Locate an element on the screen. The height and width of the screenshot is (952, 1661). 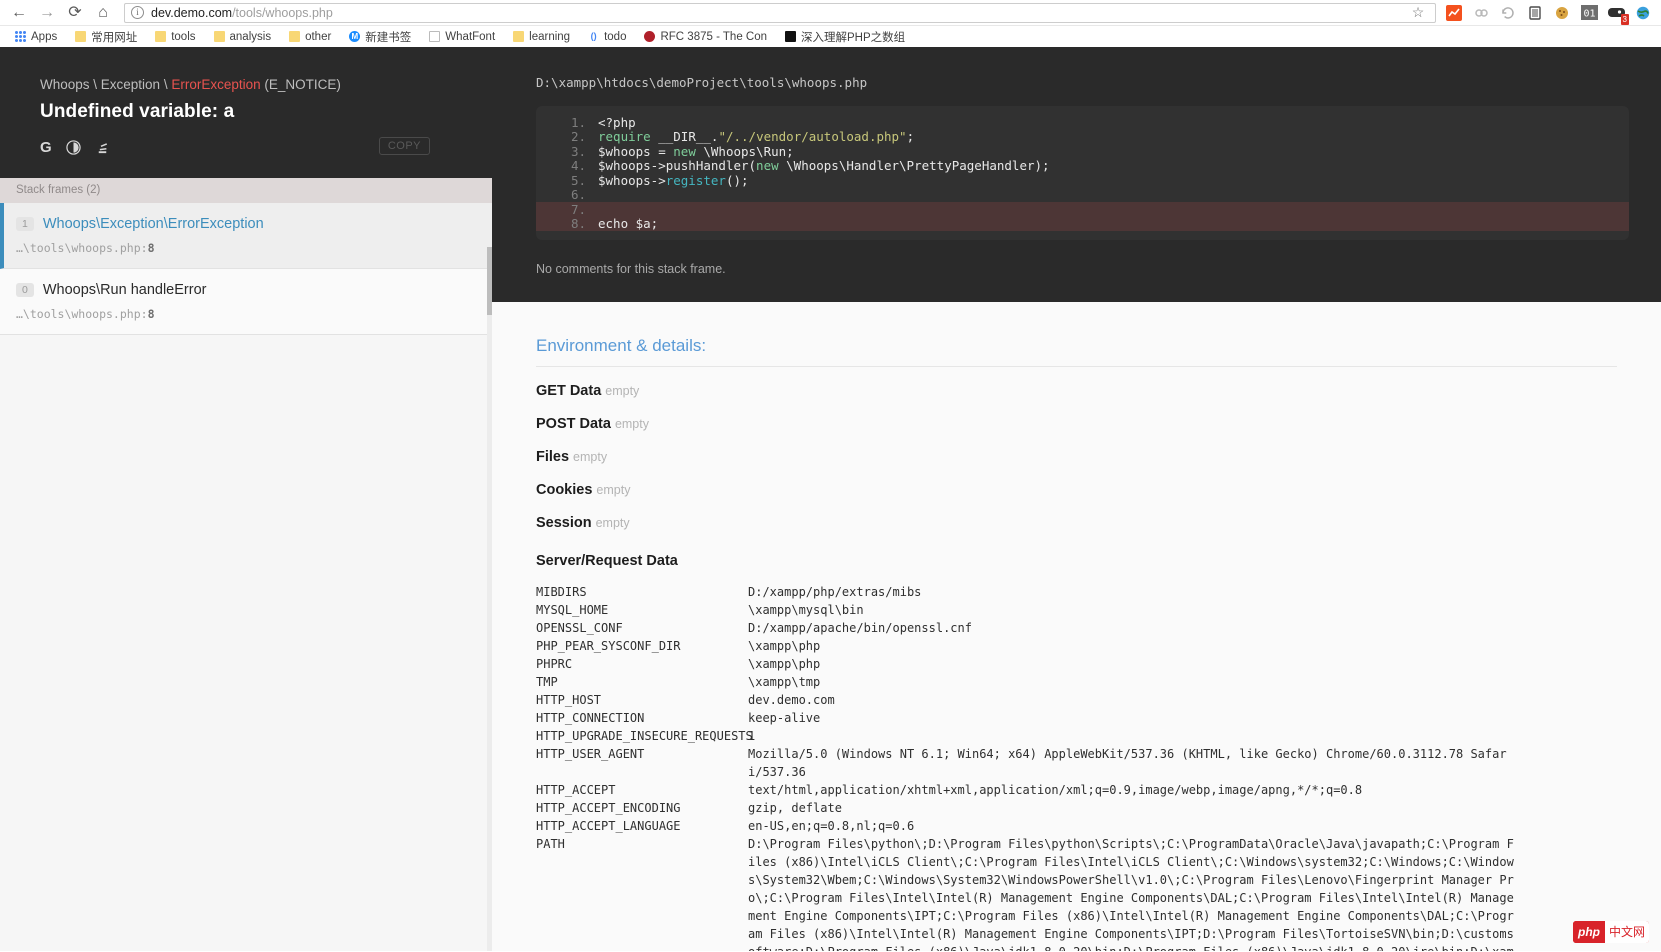
server-data-key: PHP_PEAR_SYSCONF_DIR is located at coordinates (608, 646).